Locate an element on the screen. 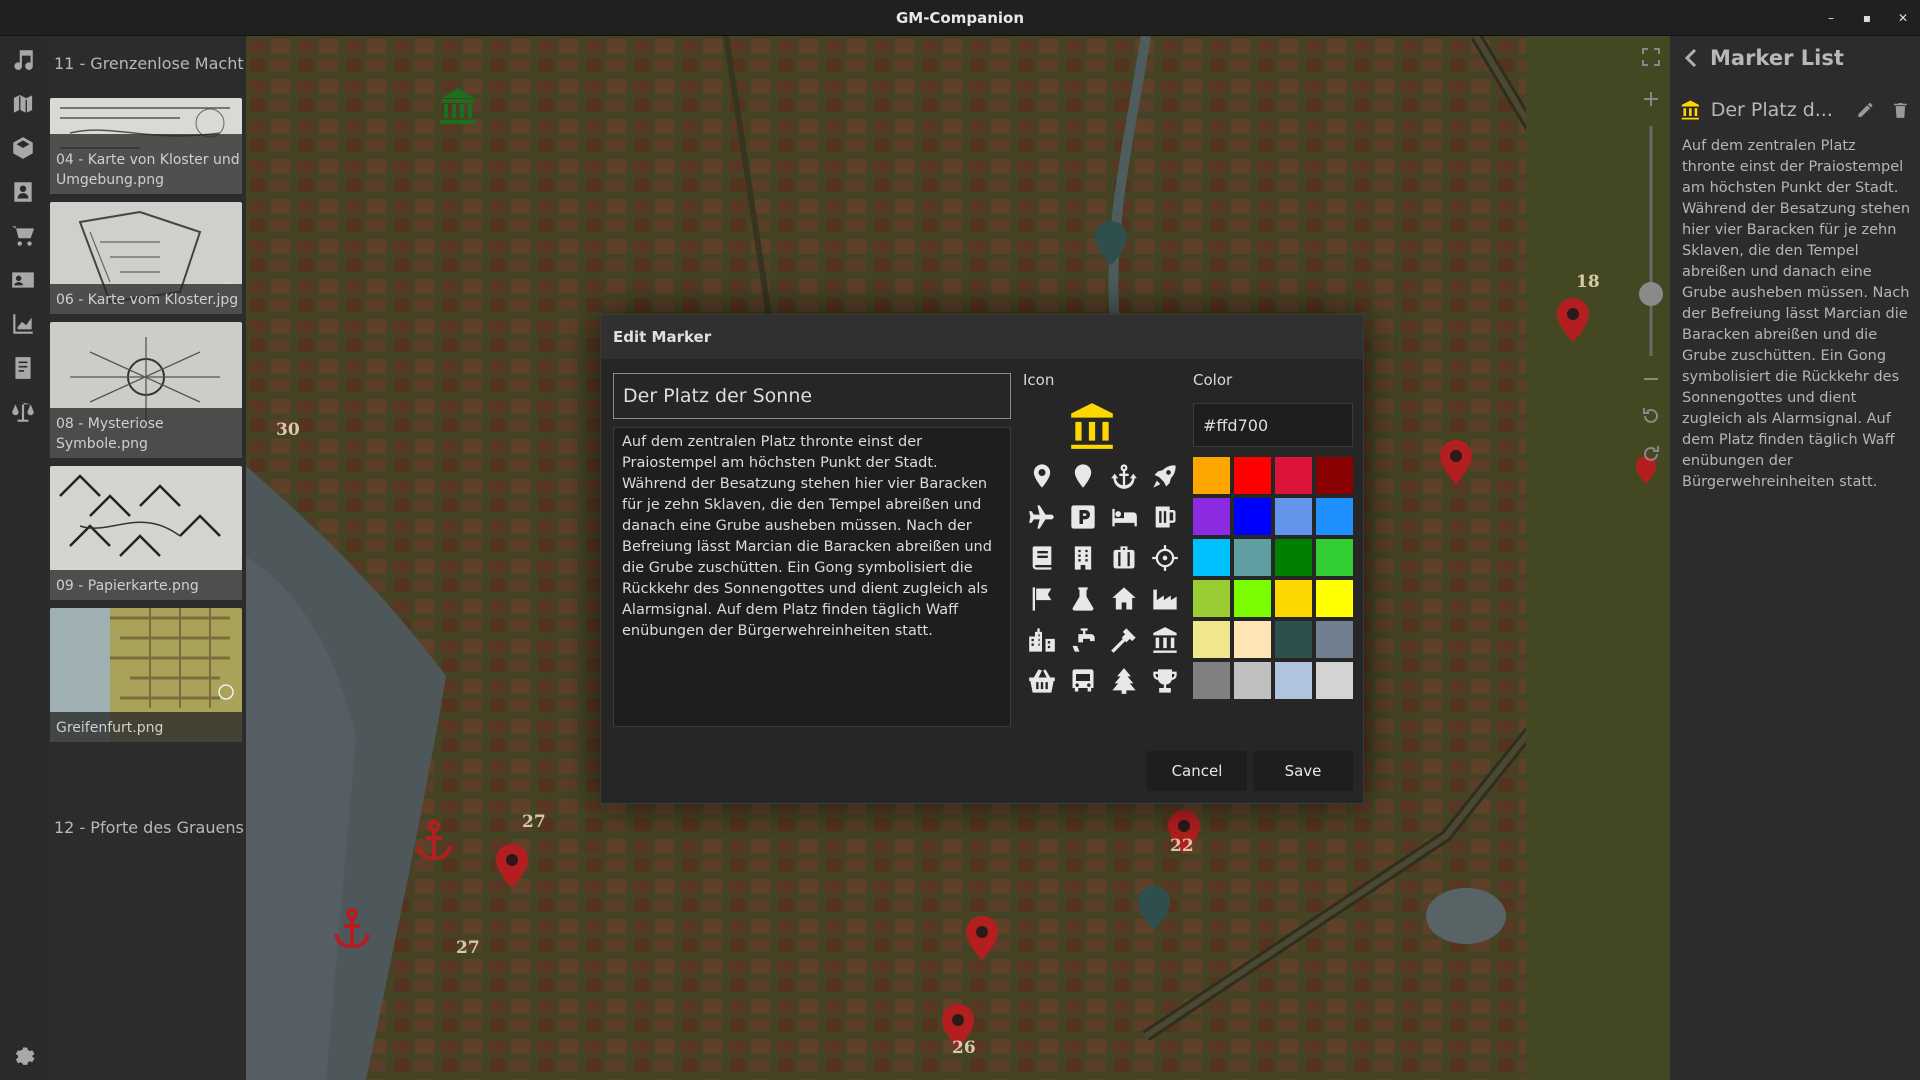 The height and width of the screenshot is (1080, 1920). industry-icon is located at coordinates (1164, 598).